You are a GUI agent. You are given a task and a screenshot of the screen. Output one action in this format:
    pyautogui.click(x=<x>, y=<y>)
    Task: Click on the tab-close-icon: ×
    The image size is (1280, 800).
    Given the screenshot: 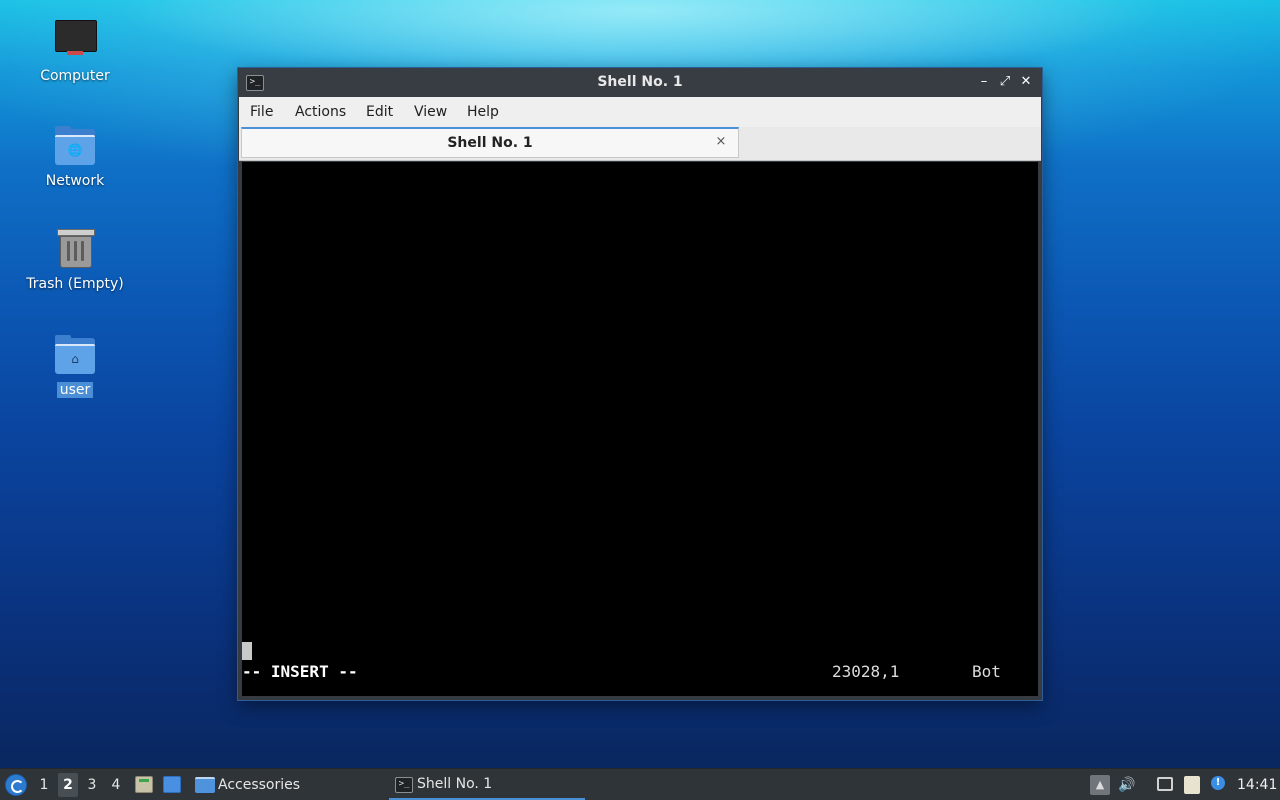 What is the action you would take?
    pyautogui.click(x=721, y=142)
    